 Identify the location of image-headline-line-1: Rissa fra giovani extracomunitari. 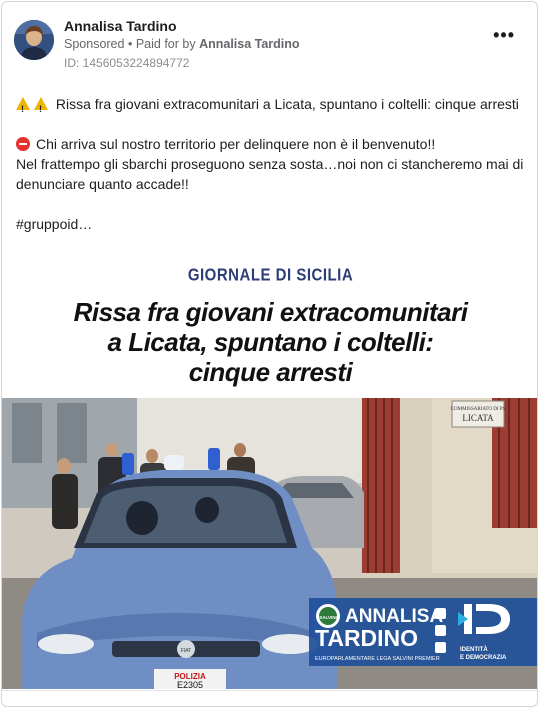
(270, 312).